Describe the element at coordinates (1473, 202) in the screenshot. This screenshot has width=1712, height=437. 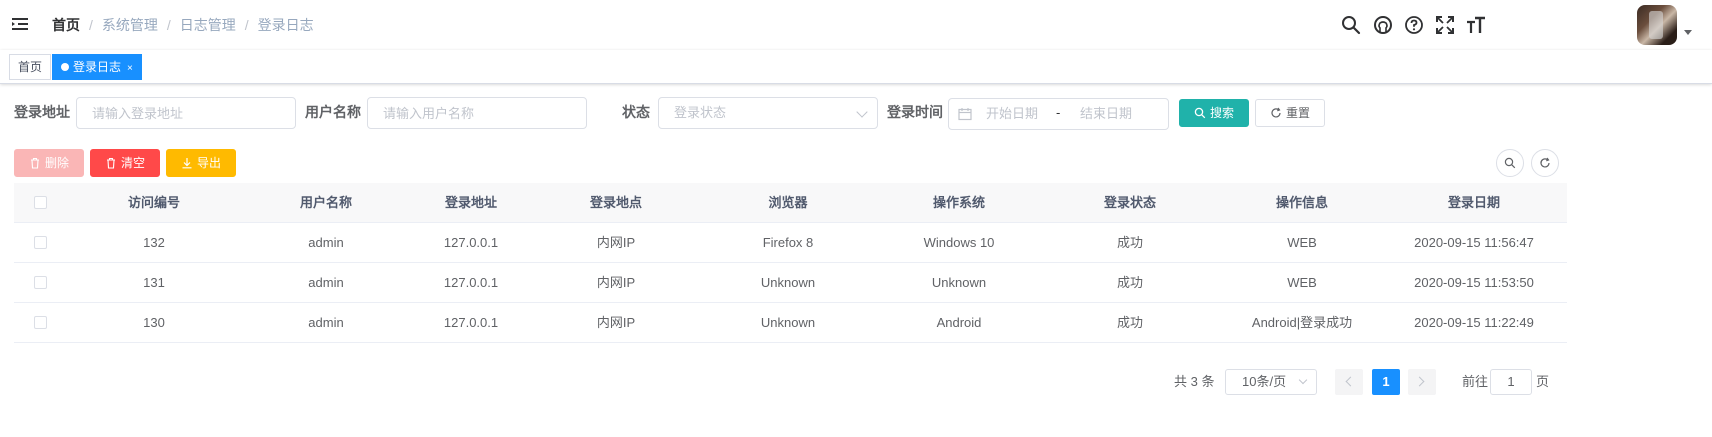
I see `column-header: 登录日期` at that location.